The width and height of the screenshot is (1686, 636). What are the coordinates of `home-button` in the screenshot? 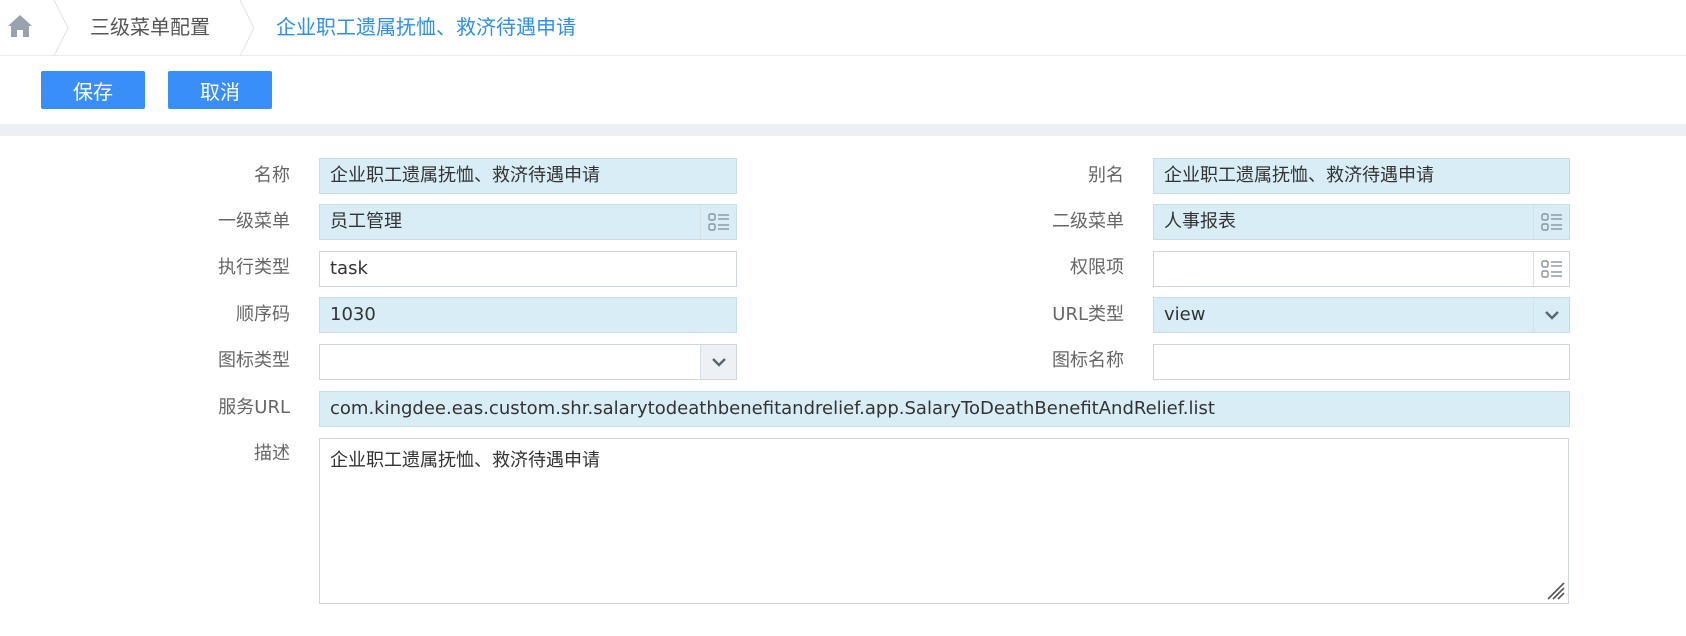 It's located at (20, 26).